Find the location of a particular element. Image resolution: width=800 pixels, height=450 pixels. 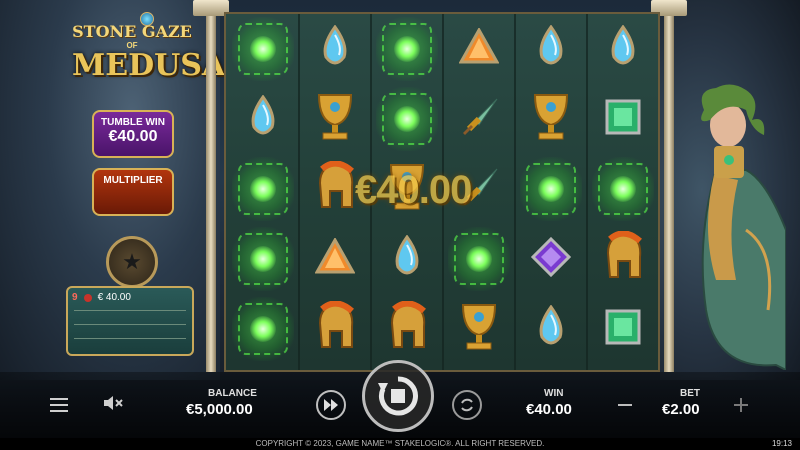

purple-gem-icon is located at coordinates (551, 259).